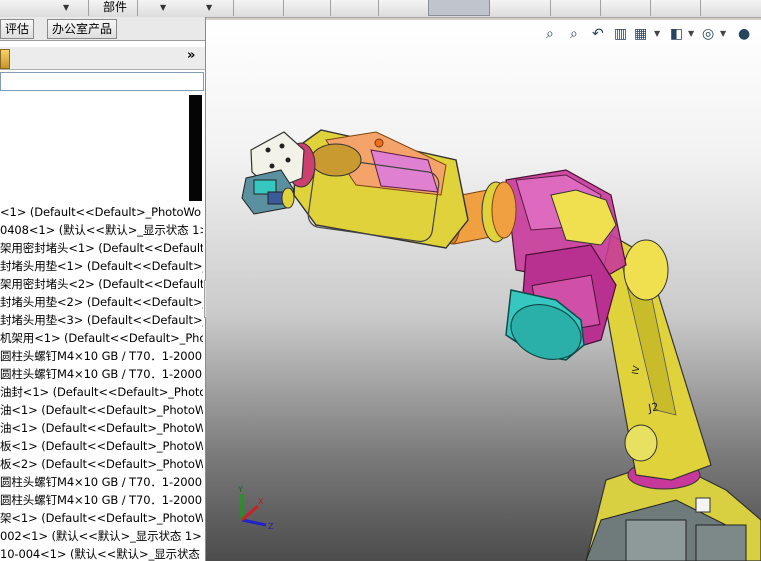 This screenshot has height=561, width=761. I want to click on parts-menu: 部件, so click(115, 7).